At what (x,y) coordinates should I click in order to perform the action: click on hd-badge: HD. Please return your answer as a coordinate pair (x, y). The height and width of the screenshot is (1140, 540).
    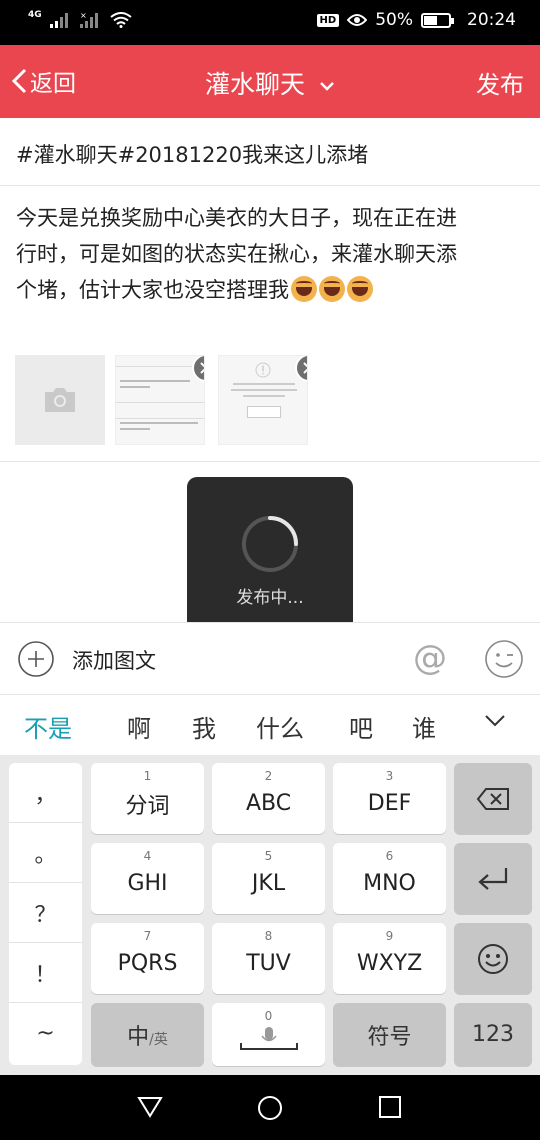
    Looking at the image, I should click on (328, 20).